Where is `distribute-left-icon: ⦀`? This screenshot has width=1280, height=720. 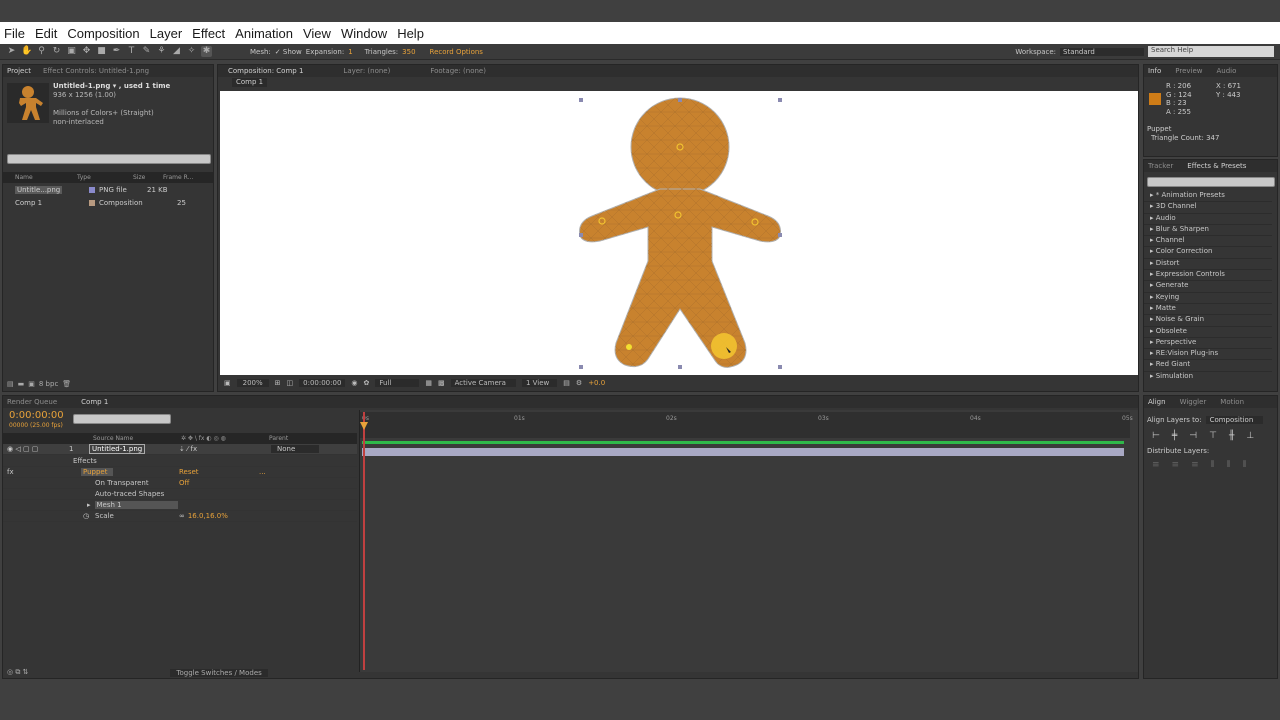
distribute-left-icon: ⦀ is located at coordinates (1213, 465).